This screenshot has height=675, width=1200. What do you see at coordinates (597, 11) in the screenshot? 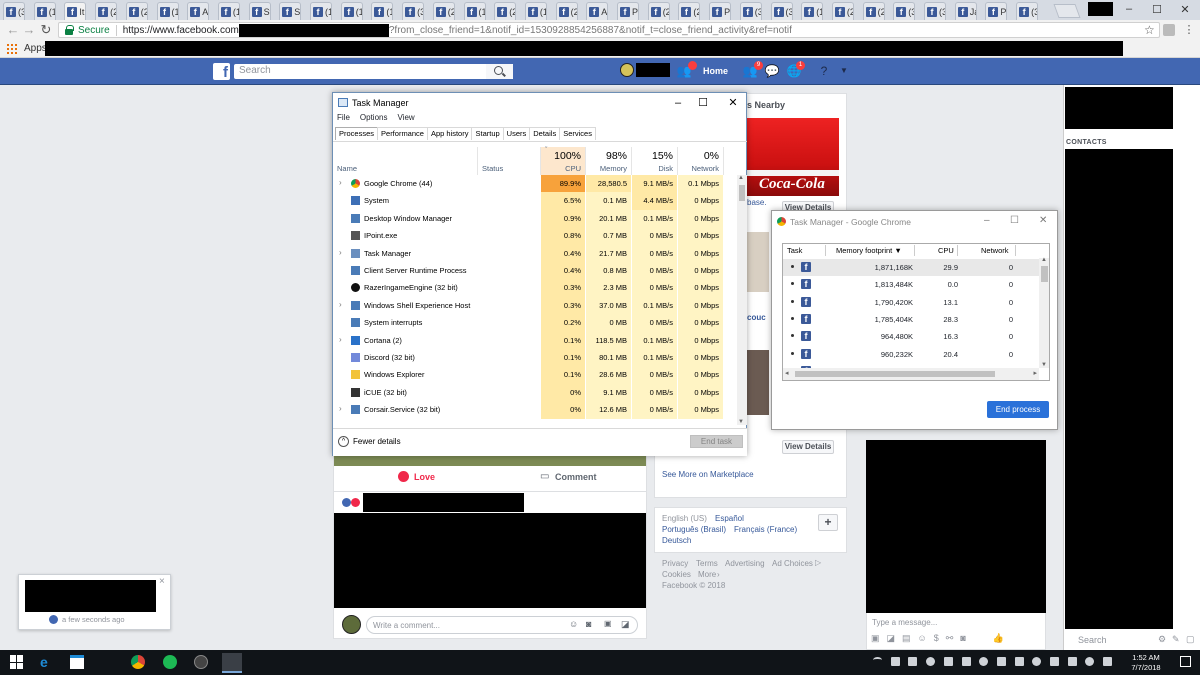
I see `browser-tab: fA` at bounding box center [597, 11].